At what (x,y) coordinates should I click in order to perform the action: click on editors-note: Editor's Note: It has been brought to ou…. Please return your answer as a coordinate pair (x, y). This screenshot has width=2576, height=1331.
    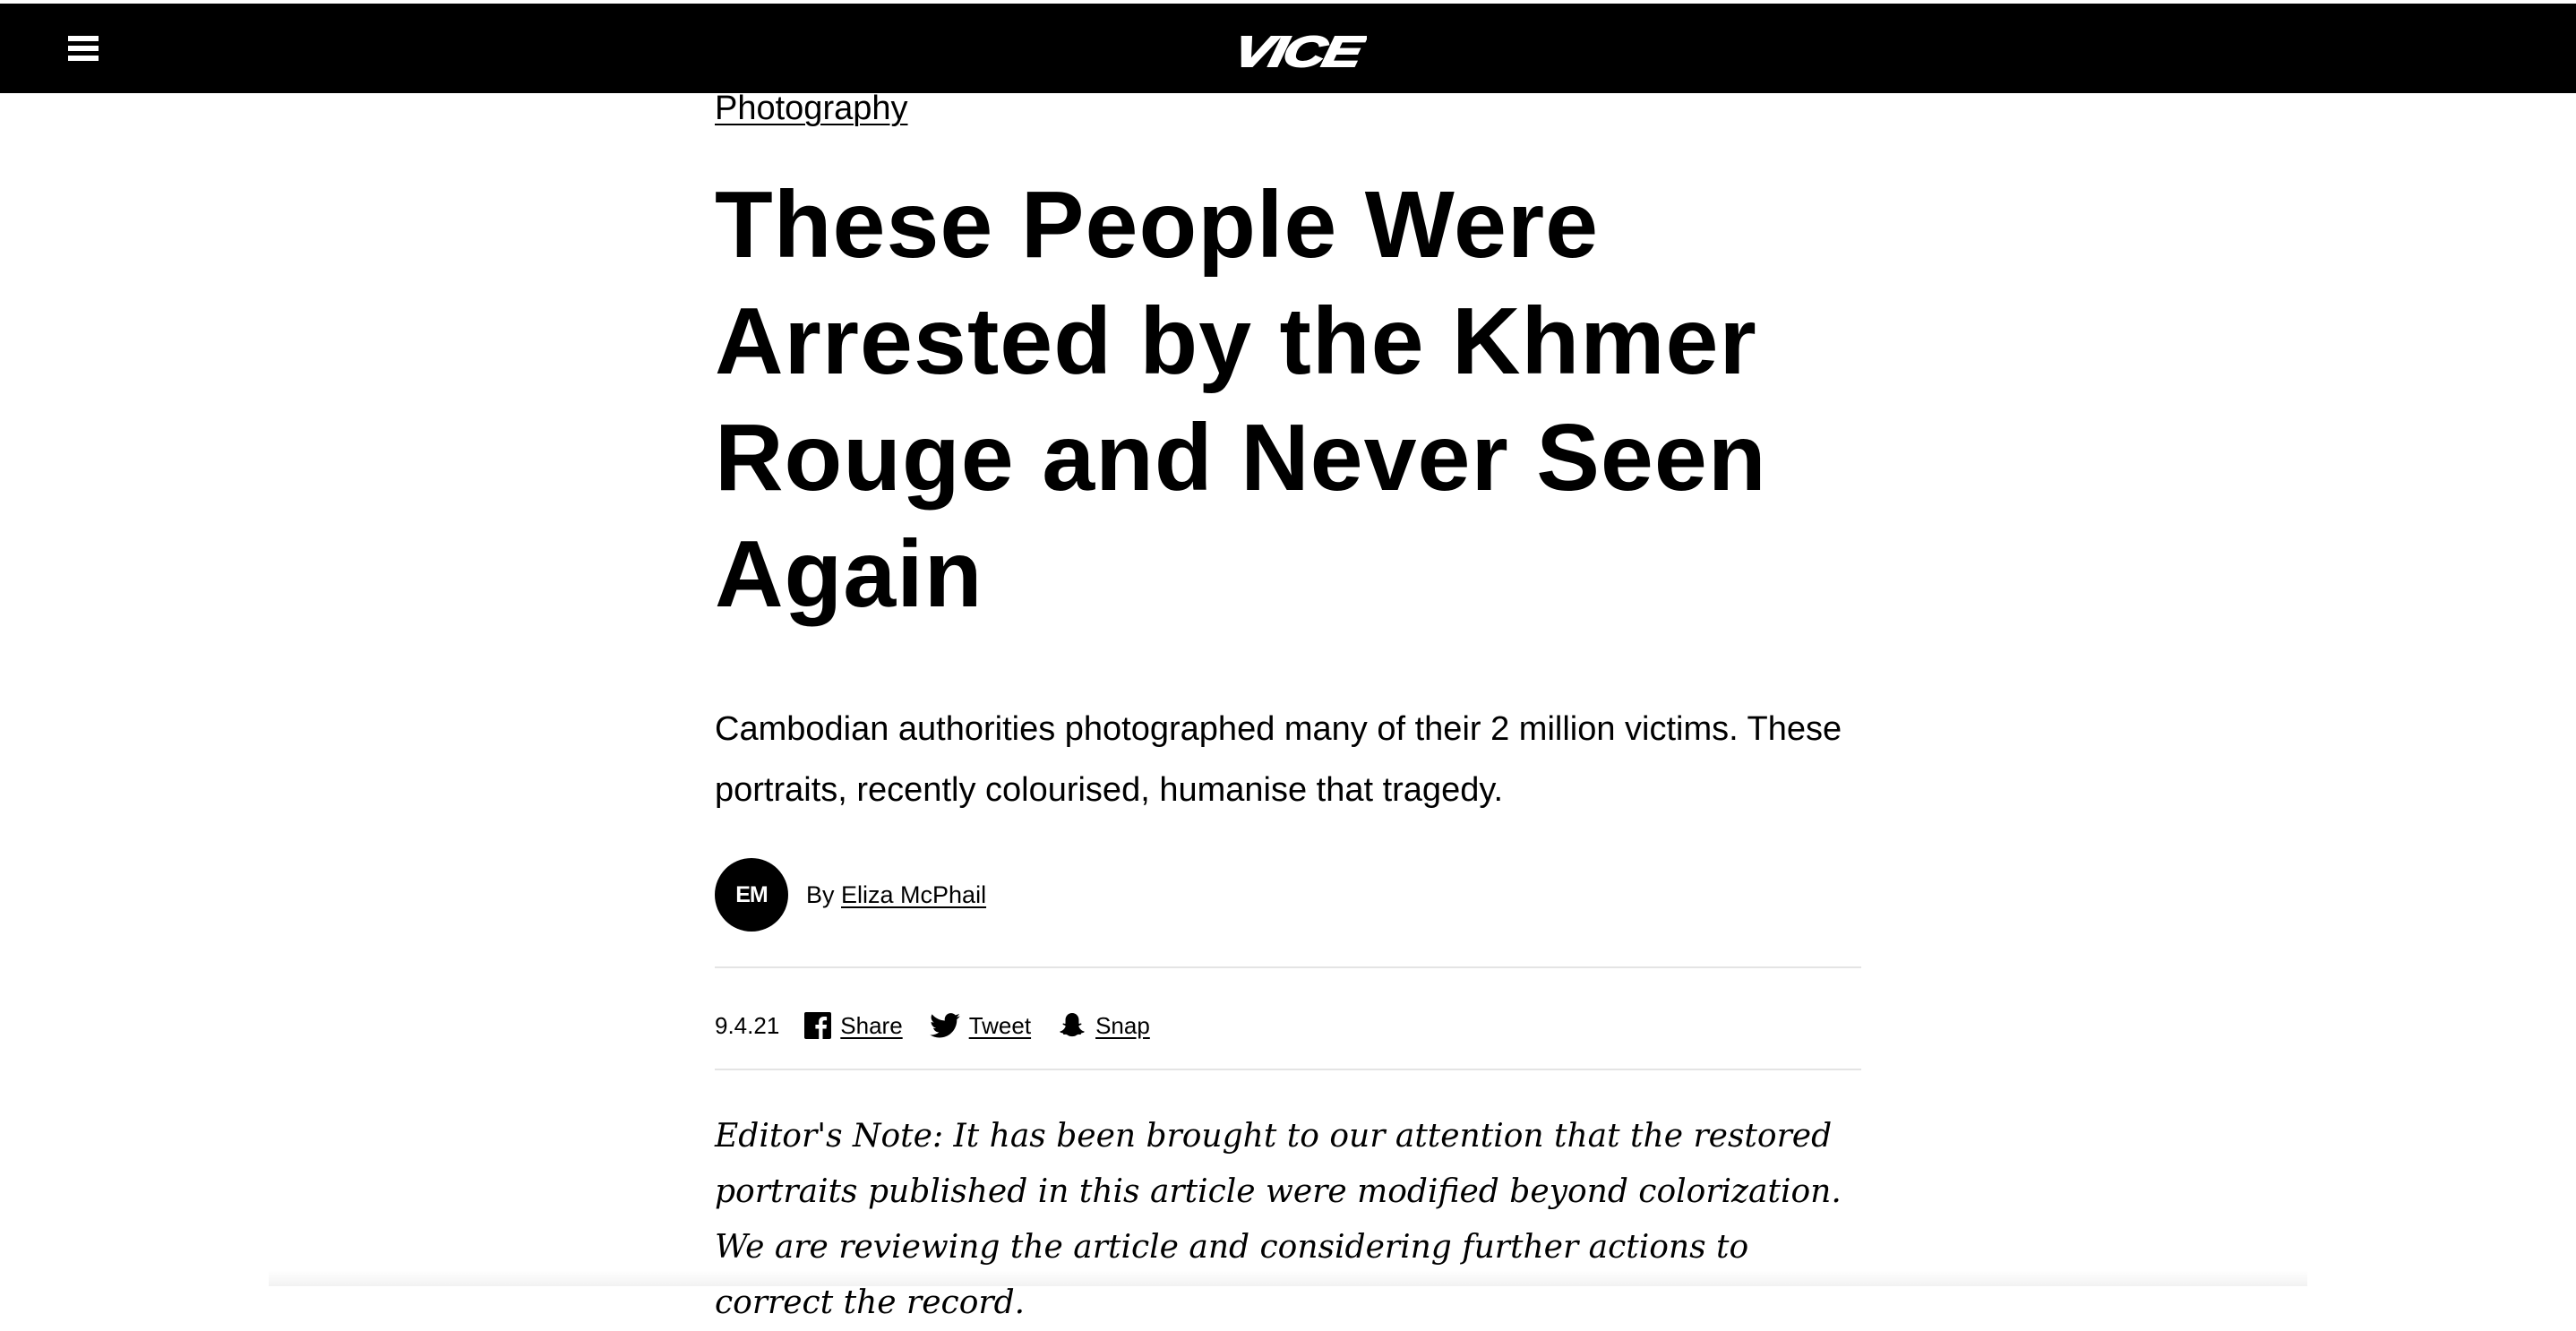
    Looking at the image, I should click on (1278, 1219).